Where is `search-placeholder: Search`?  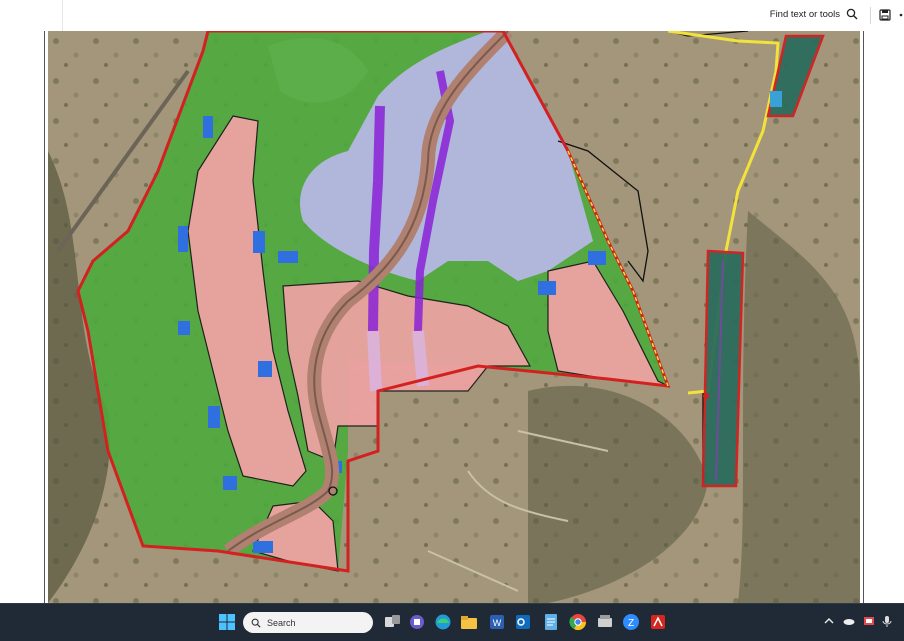
search-placeholder: Search is located at coordinates (281, 622).